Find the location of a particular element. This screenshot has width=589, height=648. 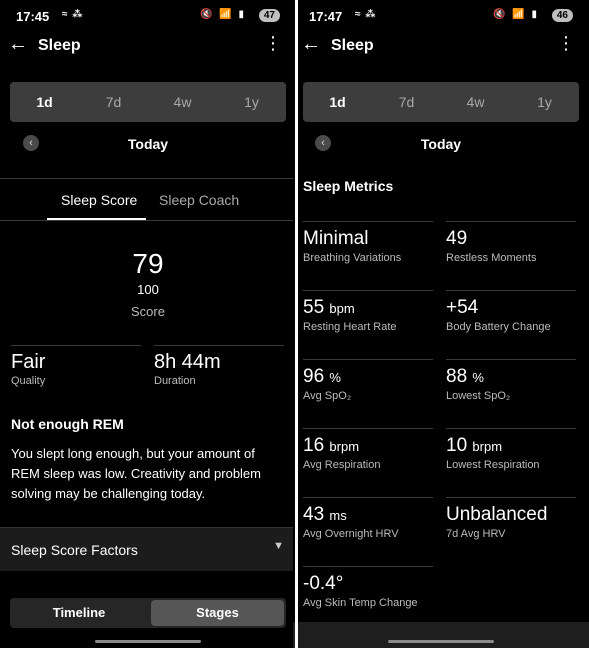

metric-avg-skin-temp-change: -0.4° Avg Skin Temp Change is located at coordinates (368, 587).